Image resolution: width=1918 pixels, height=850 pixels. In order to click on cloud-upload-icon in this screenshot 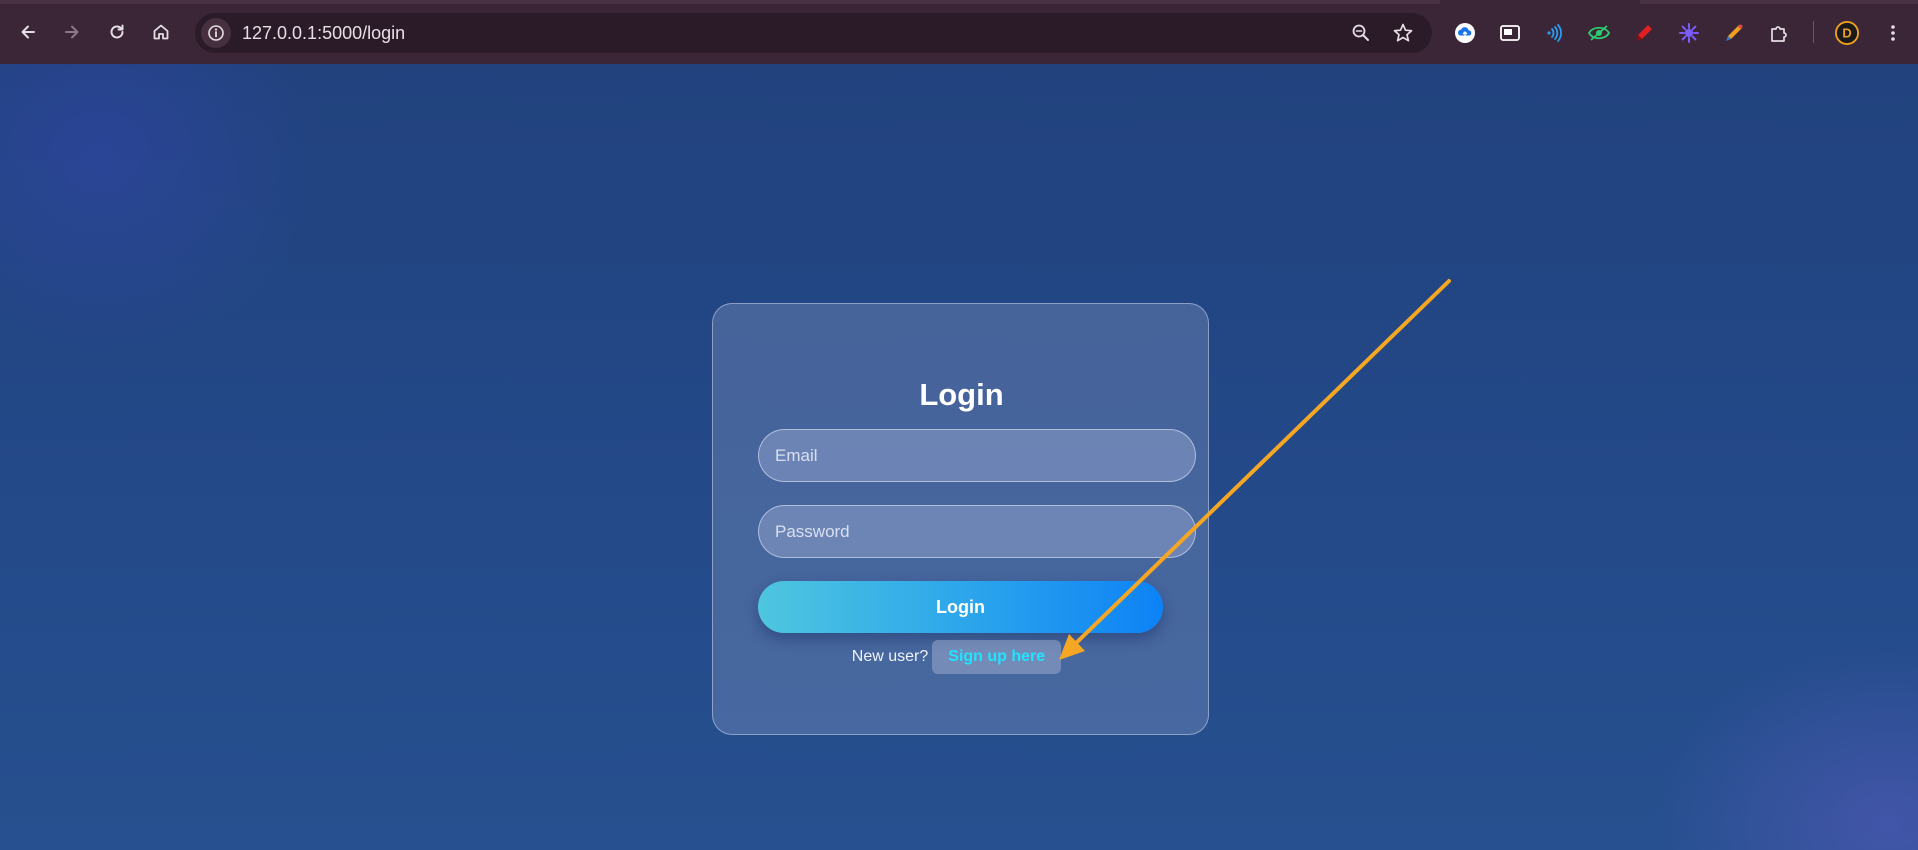, I will do `click(1465, 33)`.